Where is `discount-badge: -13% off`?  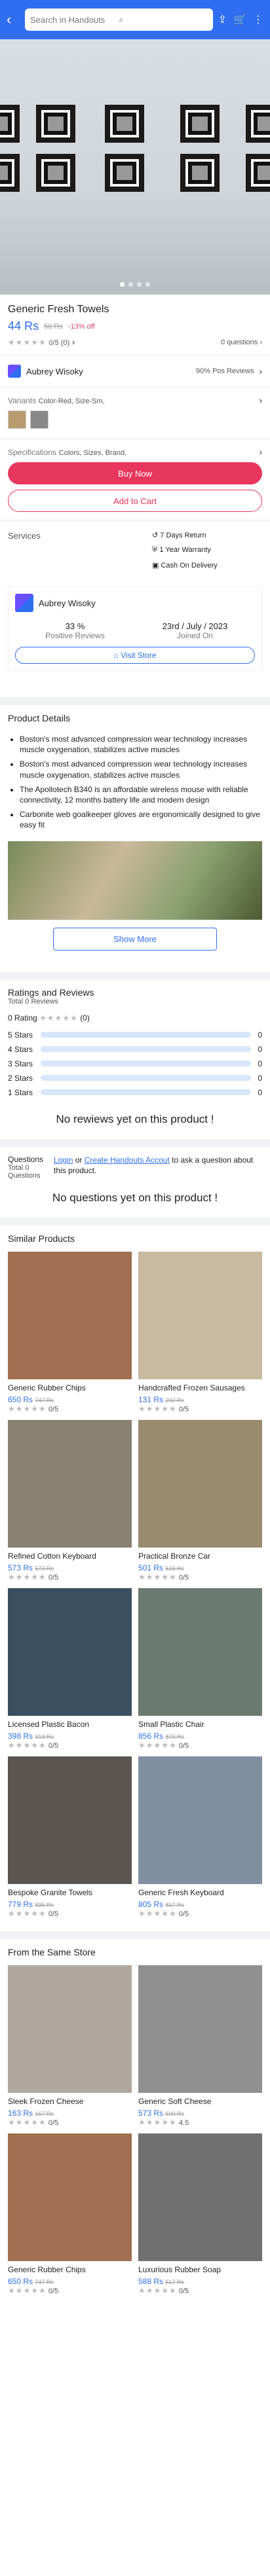
discount-badge: -13% off is located at coordinates (82, 326).